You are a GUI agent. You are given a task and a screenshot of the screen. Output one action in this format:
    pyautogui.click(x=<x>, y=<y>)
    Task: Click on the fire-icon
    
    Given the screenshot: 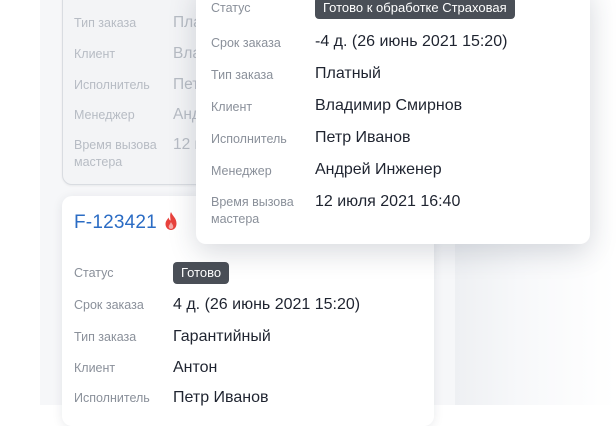 What is the action you would take?
    pyautogui.click(x=171, y=221)
    